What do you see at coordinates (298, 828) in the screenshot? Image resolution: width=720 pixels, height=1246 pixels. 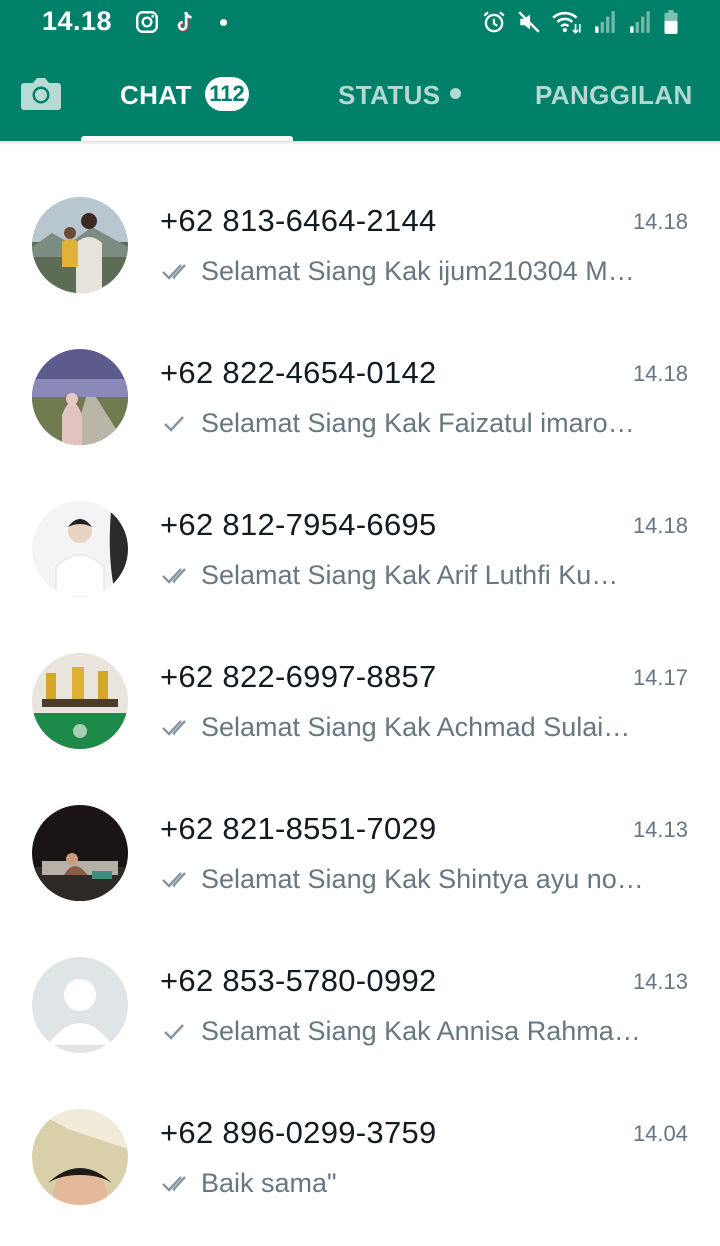 I see `contact-name: +62 821-8551-7029` at bounding box center [298, 828].